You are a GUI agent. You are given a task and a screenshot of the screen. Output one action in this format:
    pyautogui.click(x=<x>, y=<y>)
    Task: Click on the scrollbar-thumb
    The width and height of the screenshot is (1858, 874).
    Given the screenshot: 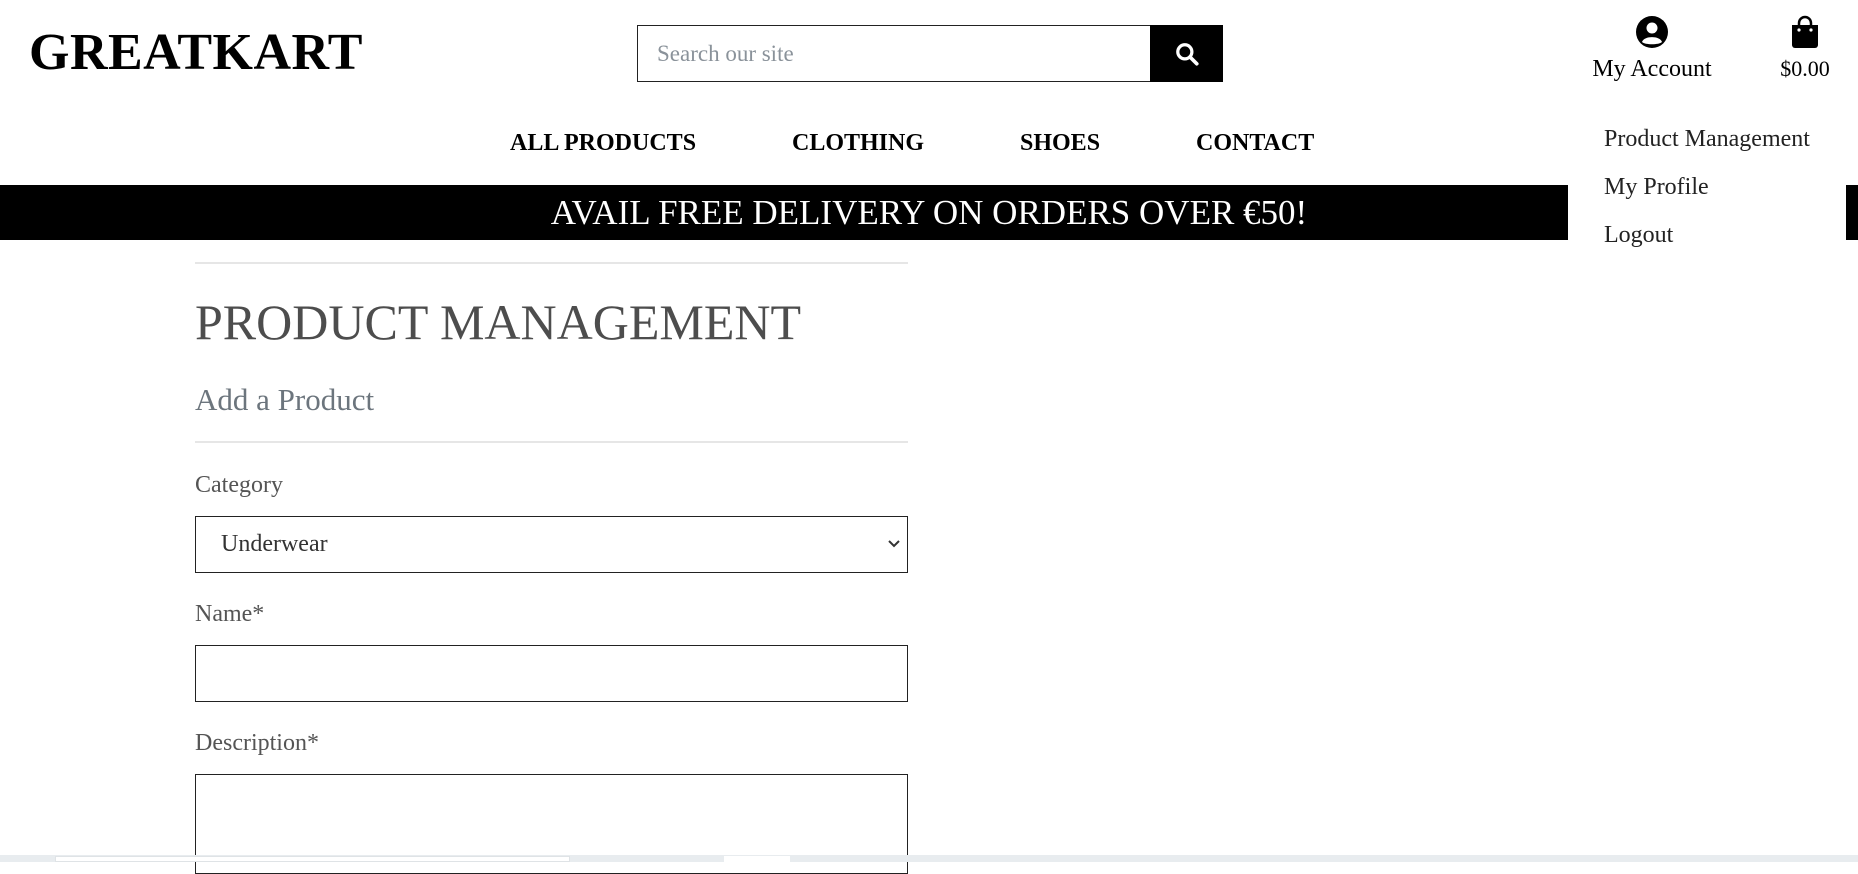 What is the action you would take?
    pyautogui.click(x=312, y=859)
    